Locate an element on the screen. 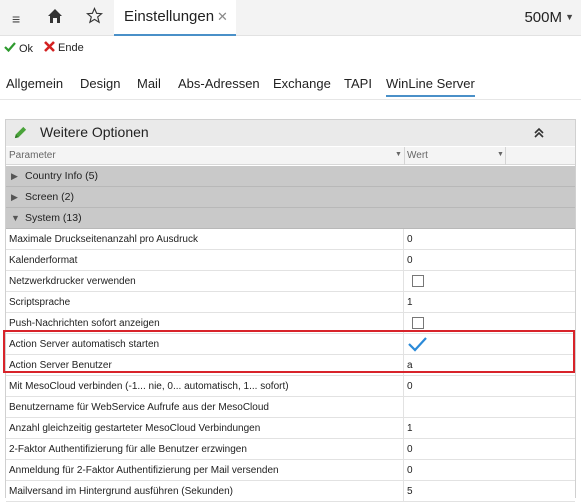 The height and width of the screenshot is (502, 581). table-row: Action Server automatisch starten is located at coordinates (290, 344).